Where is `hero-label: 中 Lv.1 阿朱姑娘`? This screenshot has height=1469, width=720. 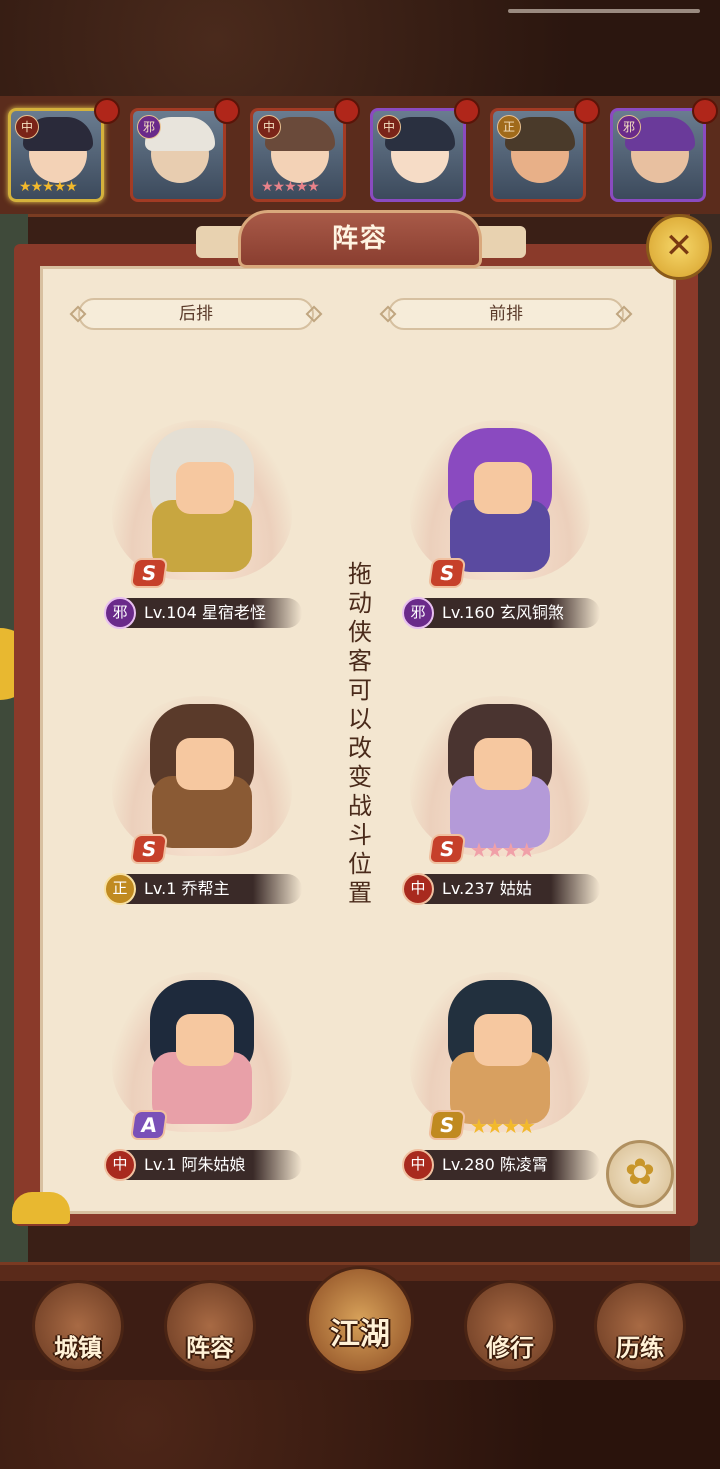
hero-label: 中 Lv.1 阿朱姑娘 is located at coordinates (203, 1165).